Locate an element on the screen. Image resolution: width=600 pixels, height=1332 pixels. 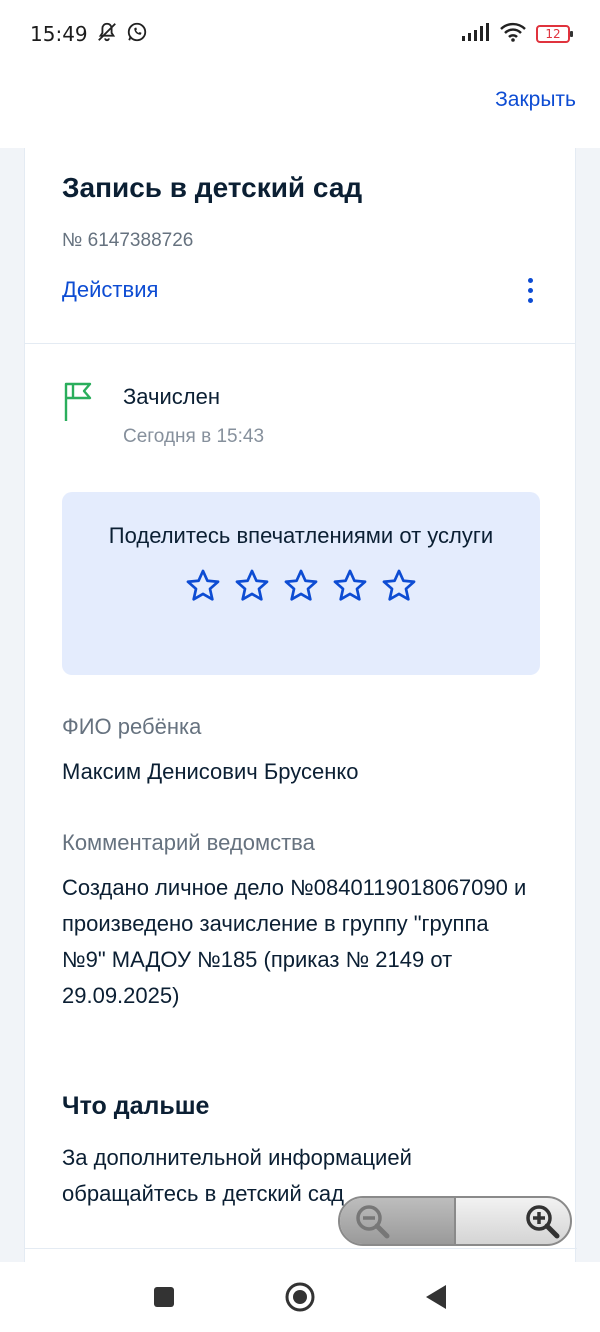
close-button: Закрыть is located at coordinates (535, 100).